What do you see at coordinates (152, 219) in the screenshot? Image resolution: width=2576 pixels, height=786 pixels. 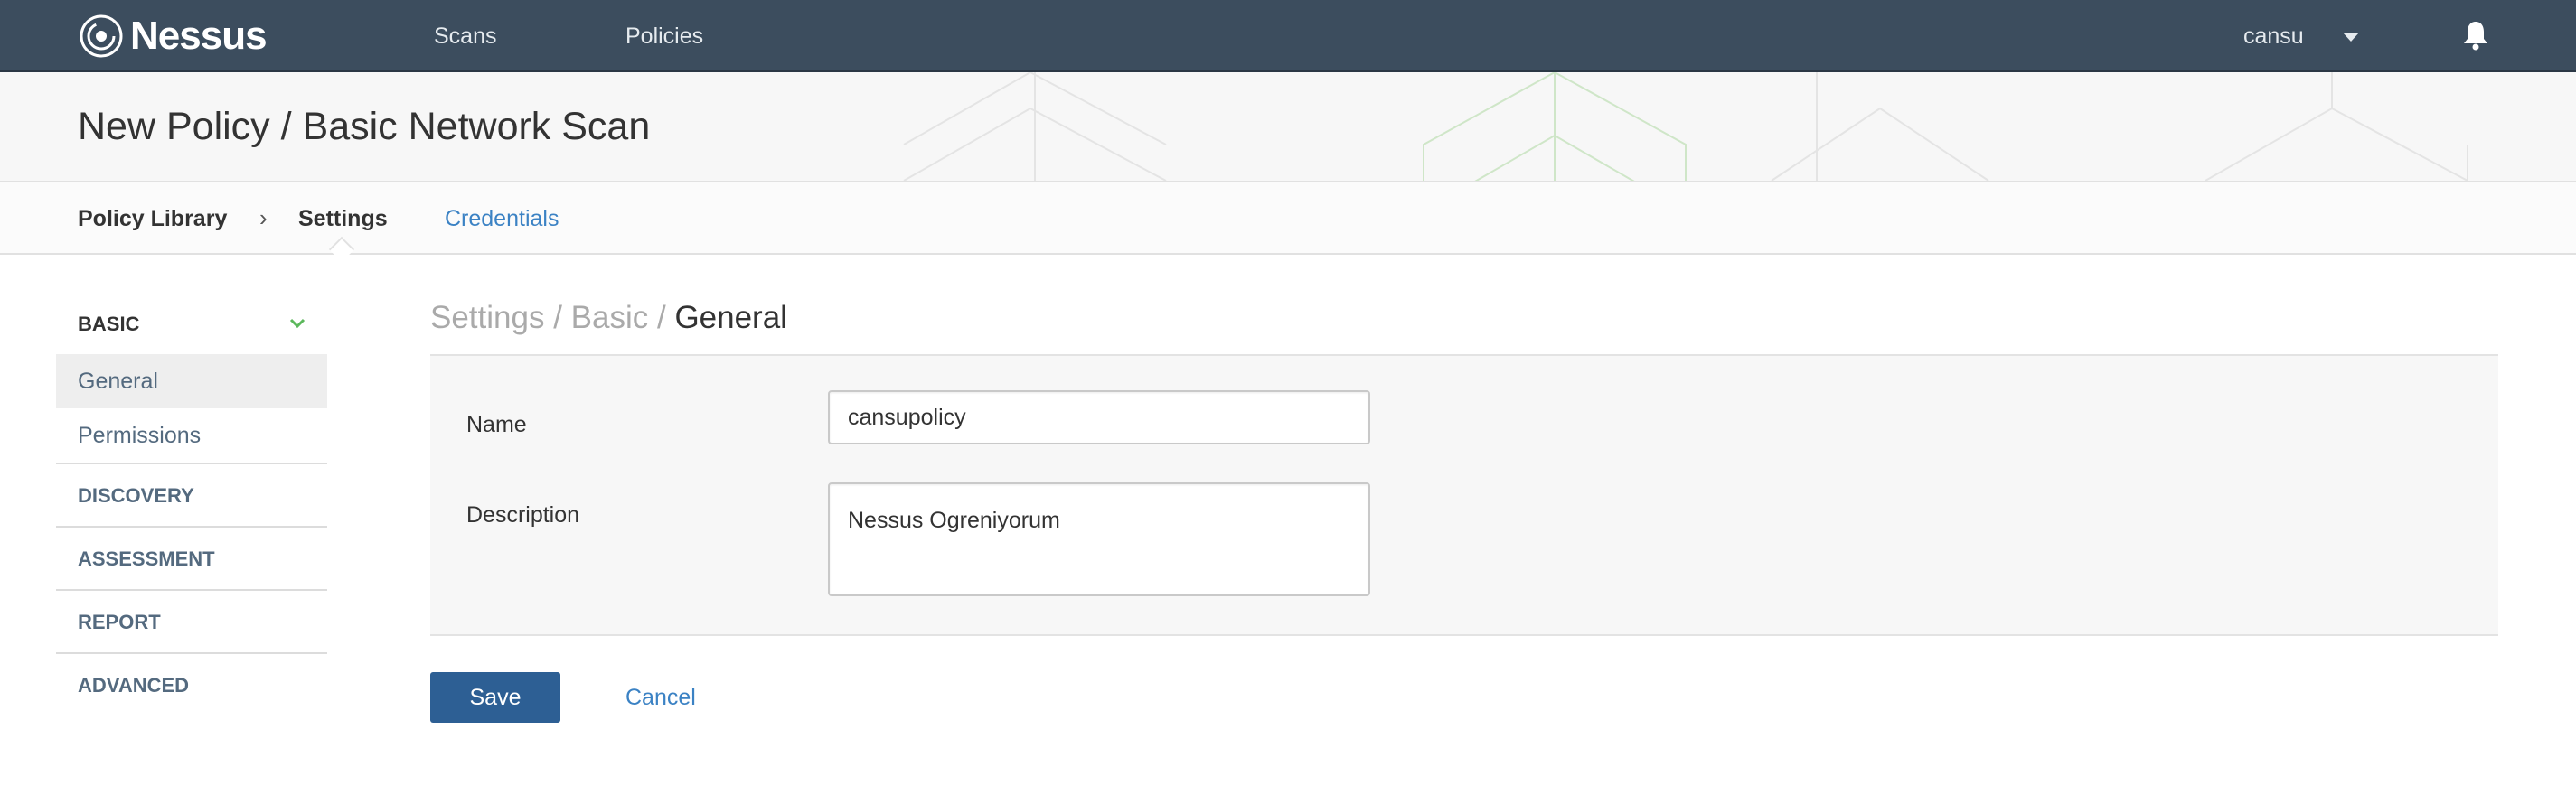 I see `breadcrumb-policy-library: Policy Library` at bounding box center [152, 219].